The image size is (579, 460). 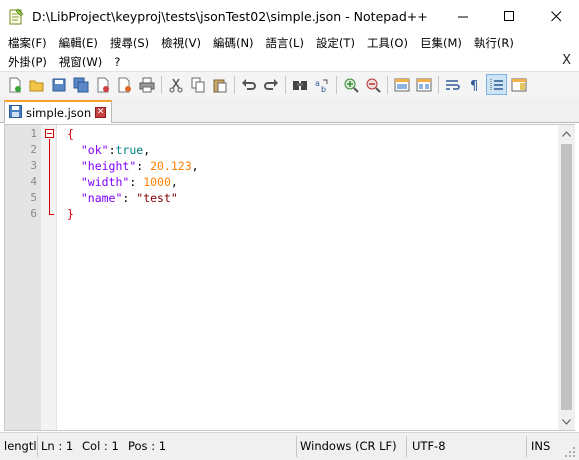 What do you see at coordinates (175, 84) in the screenshot?
I see `cut-icon` at bounding box center [175, 84].